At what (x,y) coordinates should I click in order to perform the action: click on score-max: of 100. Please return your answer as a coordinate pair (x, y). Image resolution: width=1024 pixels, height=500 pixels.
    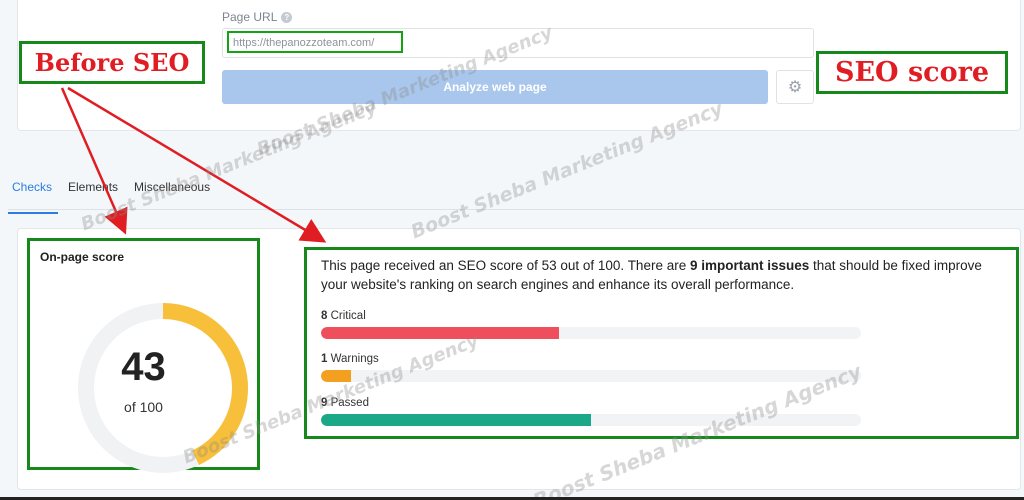
    Looking at the image, I should click on (143, 407).